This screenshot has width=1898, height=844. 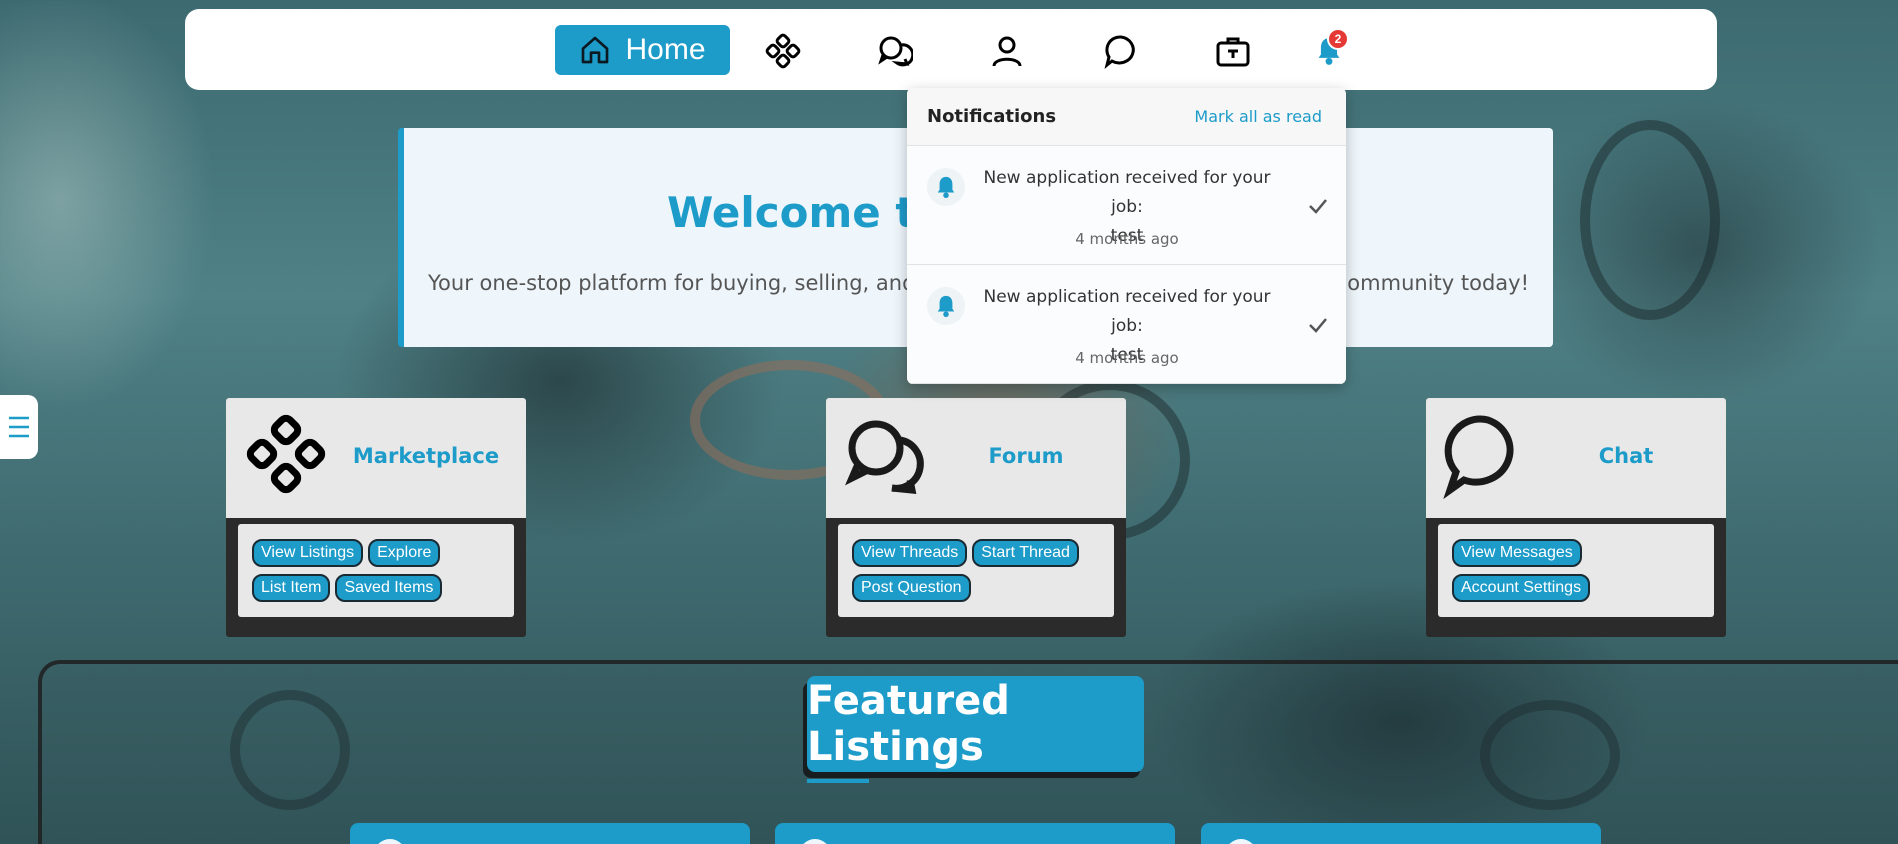 I want to click on view-messages-button: View Messages, so click(x=1517, y=553).